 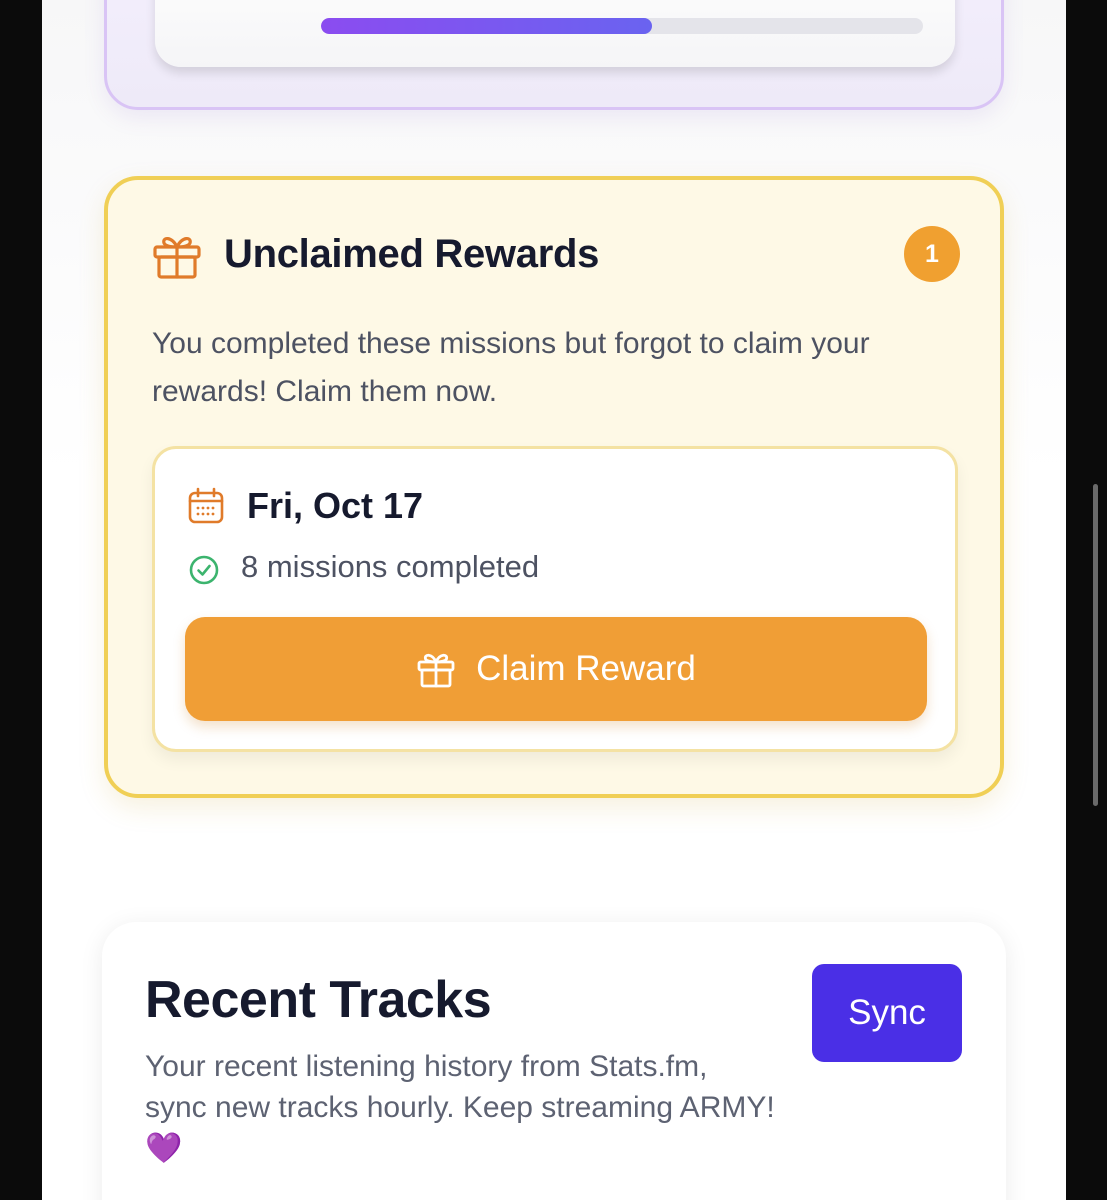 What do you see at coordinates (204, 570) in the screenshot?
I see `check-circle-icon` at bounding box center [204, 570].